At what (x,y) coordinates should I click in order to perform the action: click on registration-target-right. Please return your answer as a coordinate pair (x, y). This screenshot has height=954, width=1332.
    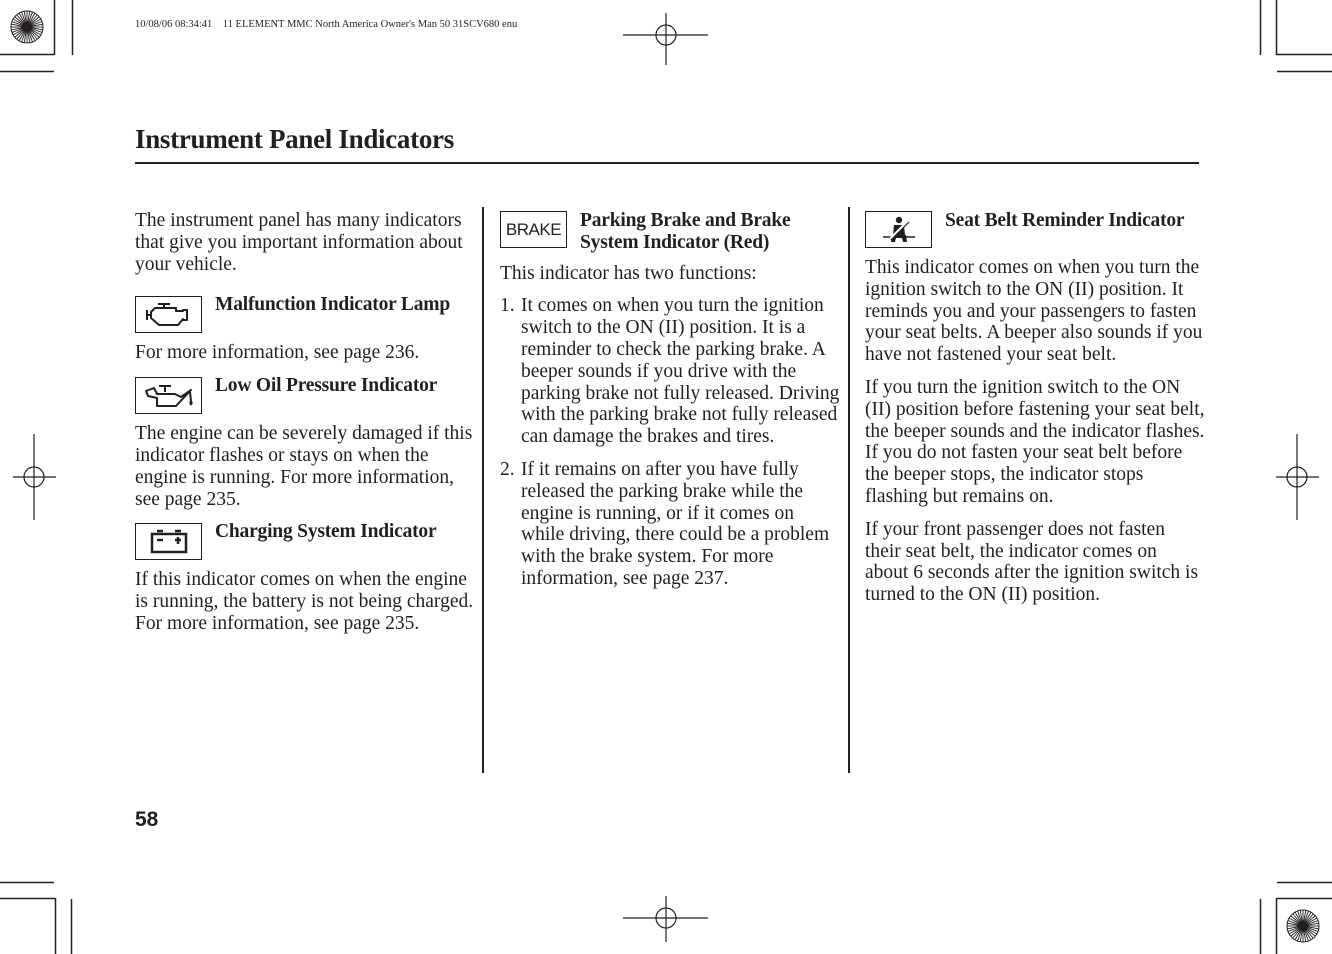
    Looking at the image, I should click on (1297, 477).